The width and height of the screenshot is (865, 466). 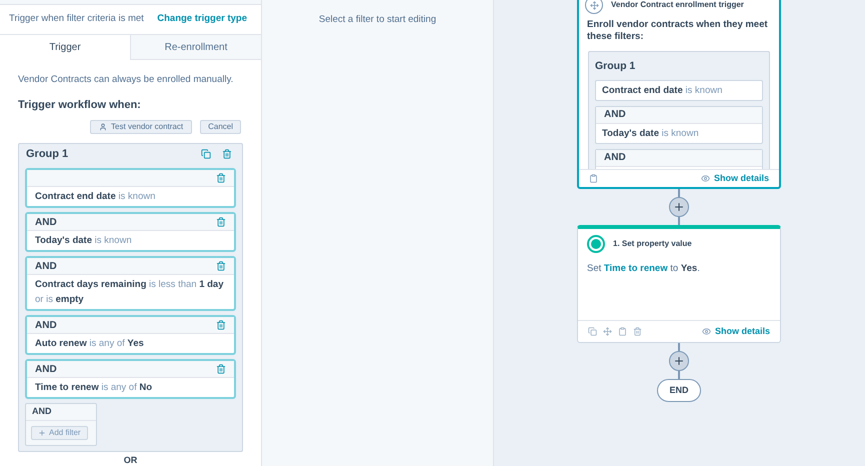 I want to click on filter-card: Contract end date is known, so click(x=130, y=188).